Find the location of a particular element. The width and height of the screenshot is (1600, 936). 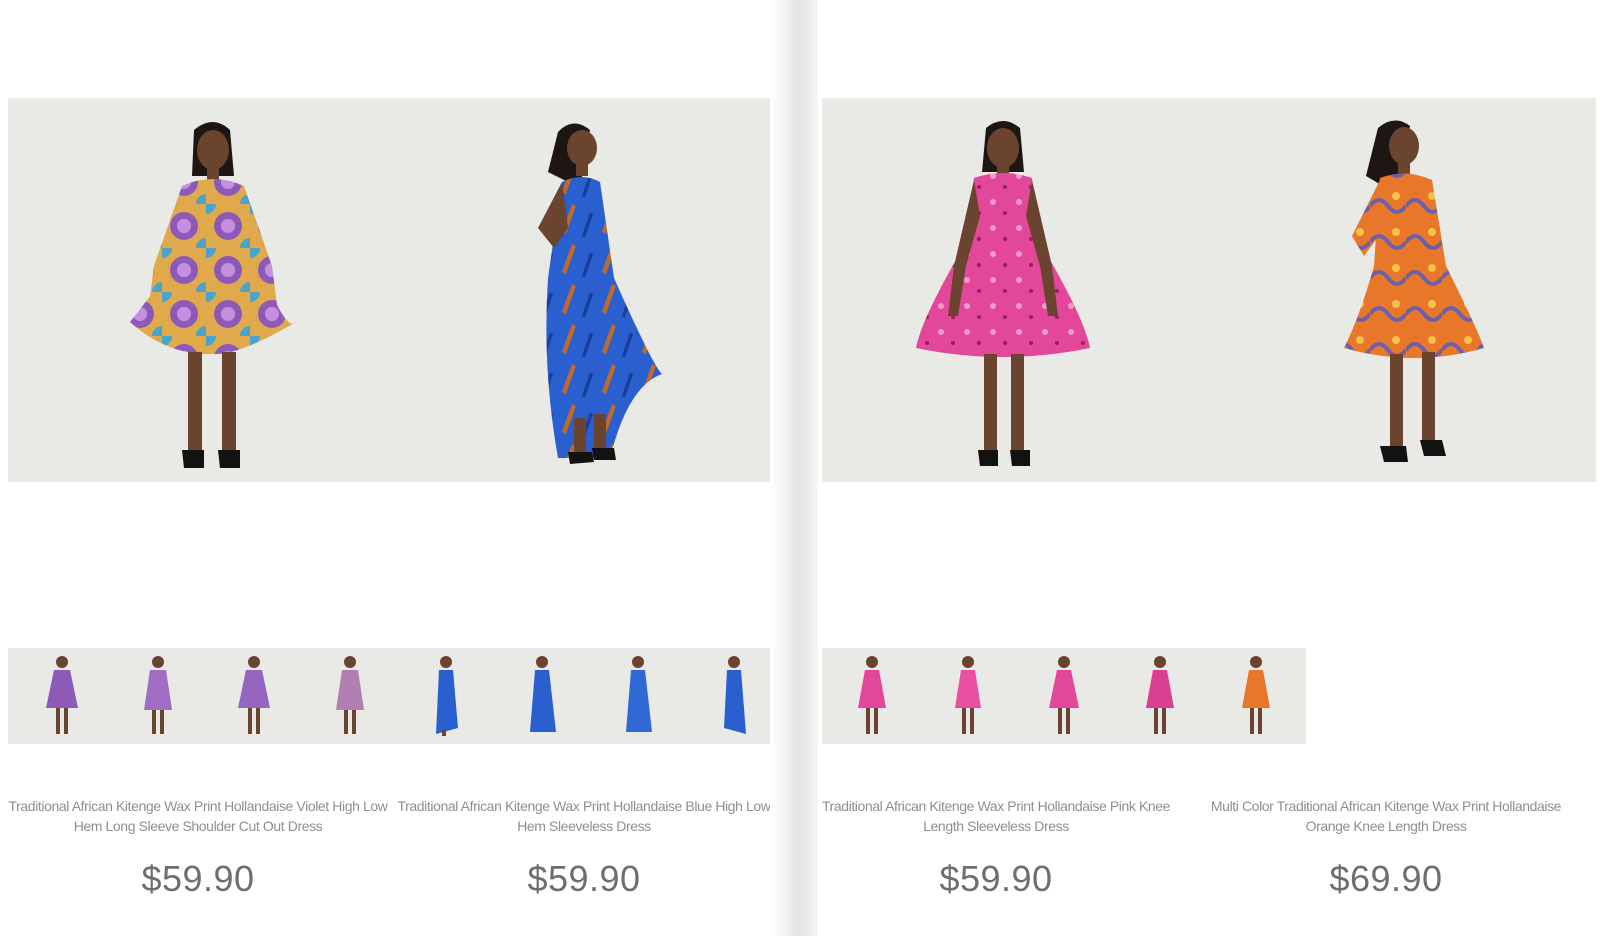

product-image-pink-dress is located at coordinates (1003, 296).